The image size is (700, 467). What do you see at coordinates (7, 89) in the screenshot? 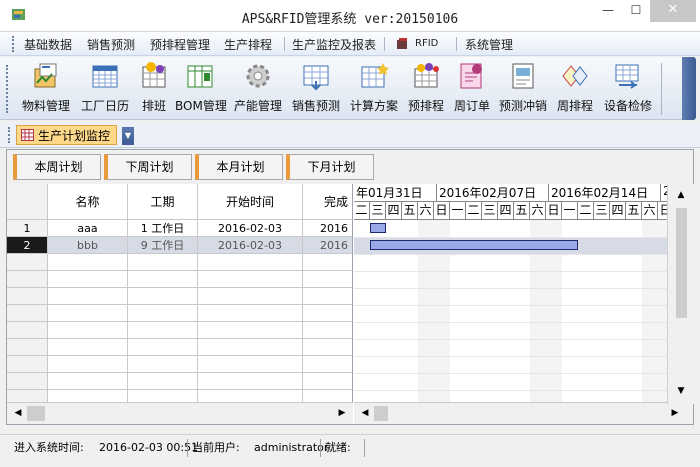
I see `toolbar-grip` at bounding box center [7, 89].